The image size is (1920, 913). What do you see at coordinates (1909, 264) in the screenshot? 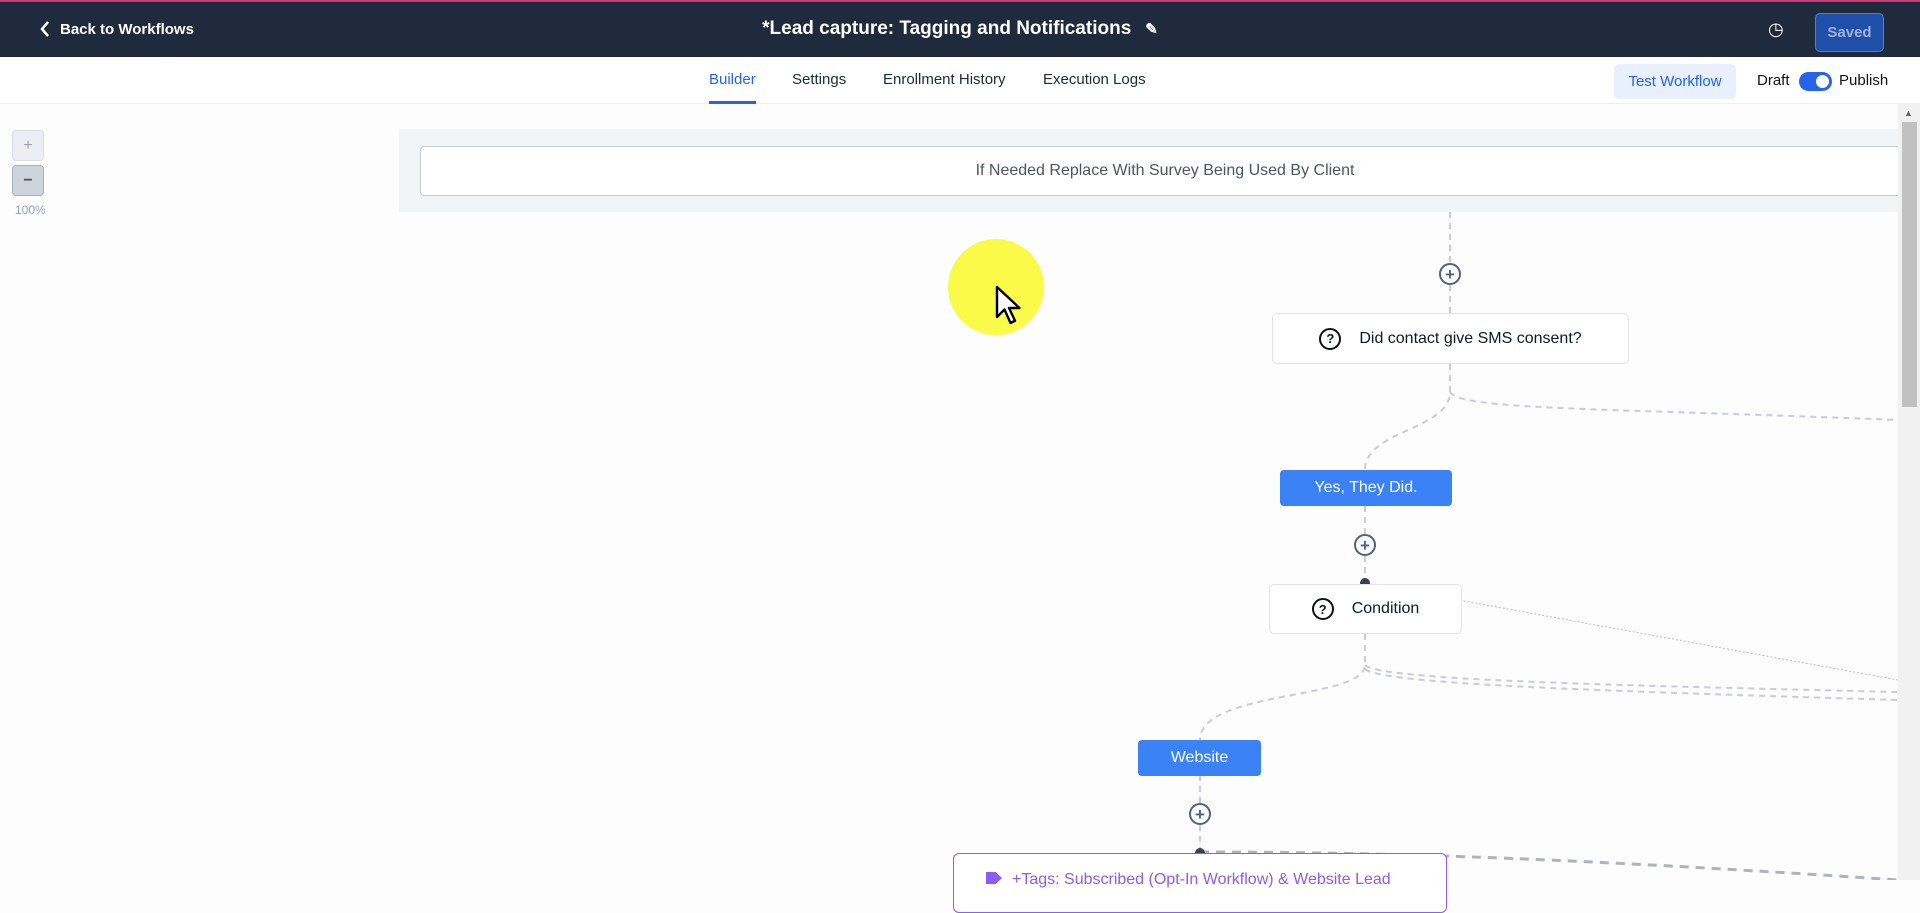
I see `scrollbar-thumb` at bounding box center [1909, 264].